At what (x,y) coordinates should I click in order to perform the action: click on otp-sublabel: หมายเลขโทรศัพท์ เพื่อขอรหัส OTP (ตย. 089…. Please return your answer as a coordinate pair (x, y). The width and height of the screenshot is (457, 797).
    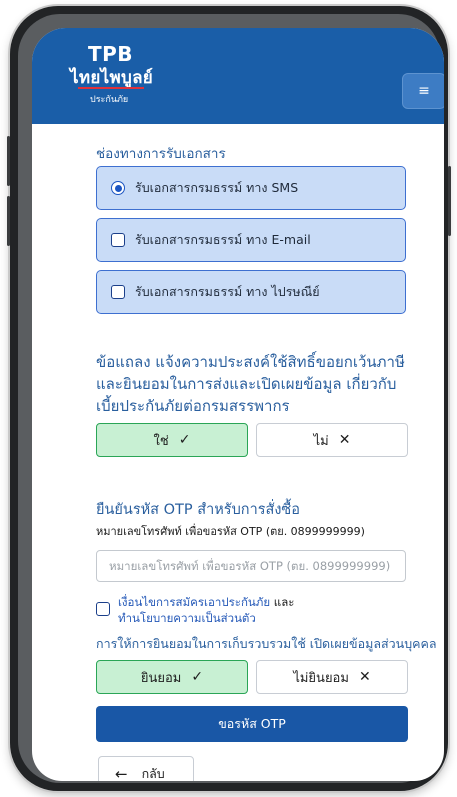
    Looking at the image, I should click on (230, 531).